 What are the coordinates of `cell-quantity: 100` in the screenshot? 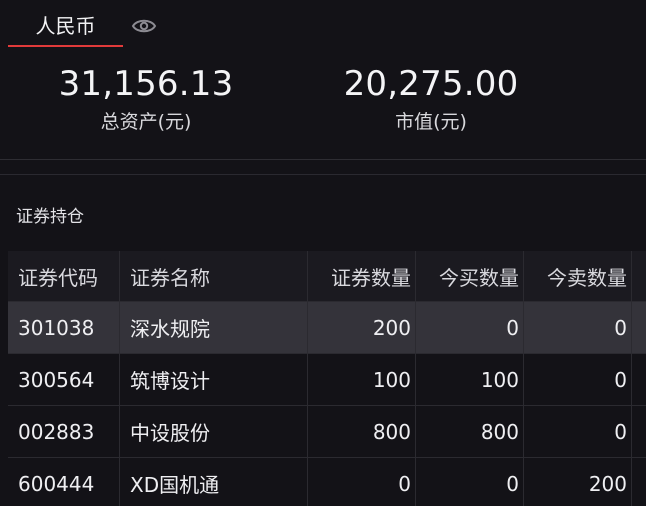 It's located at (362, 379).